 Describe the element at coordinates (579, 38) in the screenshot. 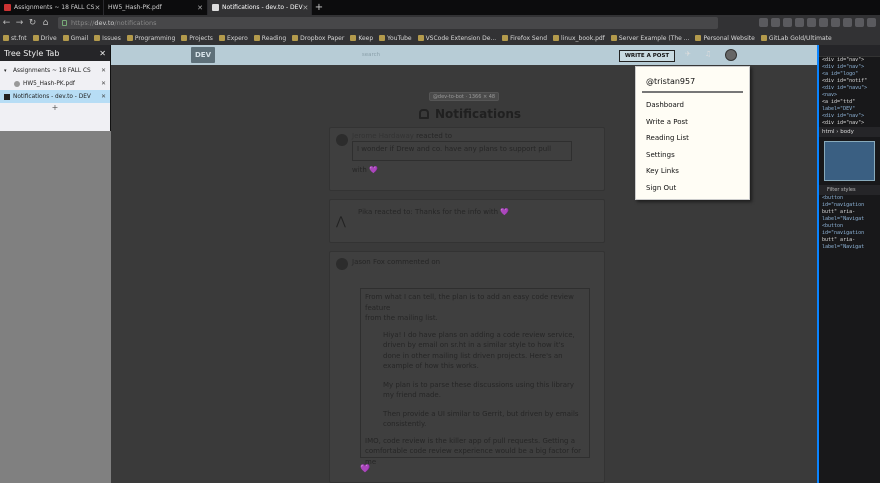

I see `bookmark-item: linux_book.pdf` at that location.